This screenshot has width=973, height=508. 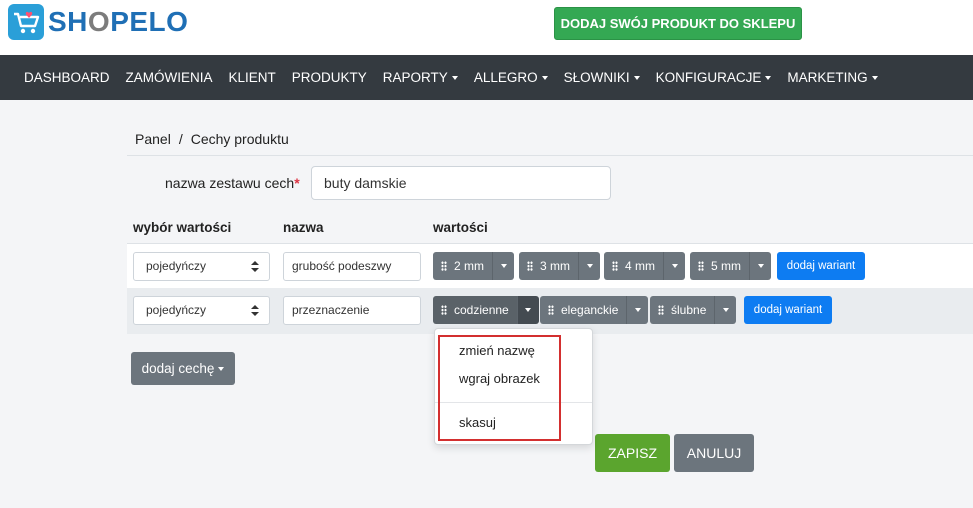 I want to click on top-bar: SHOPELO DODAJ SWÓJ PRODUKT DO SKLEPU, so click(x=486, y=27).